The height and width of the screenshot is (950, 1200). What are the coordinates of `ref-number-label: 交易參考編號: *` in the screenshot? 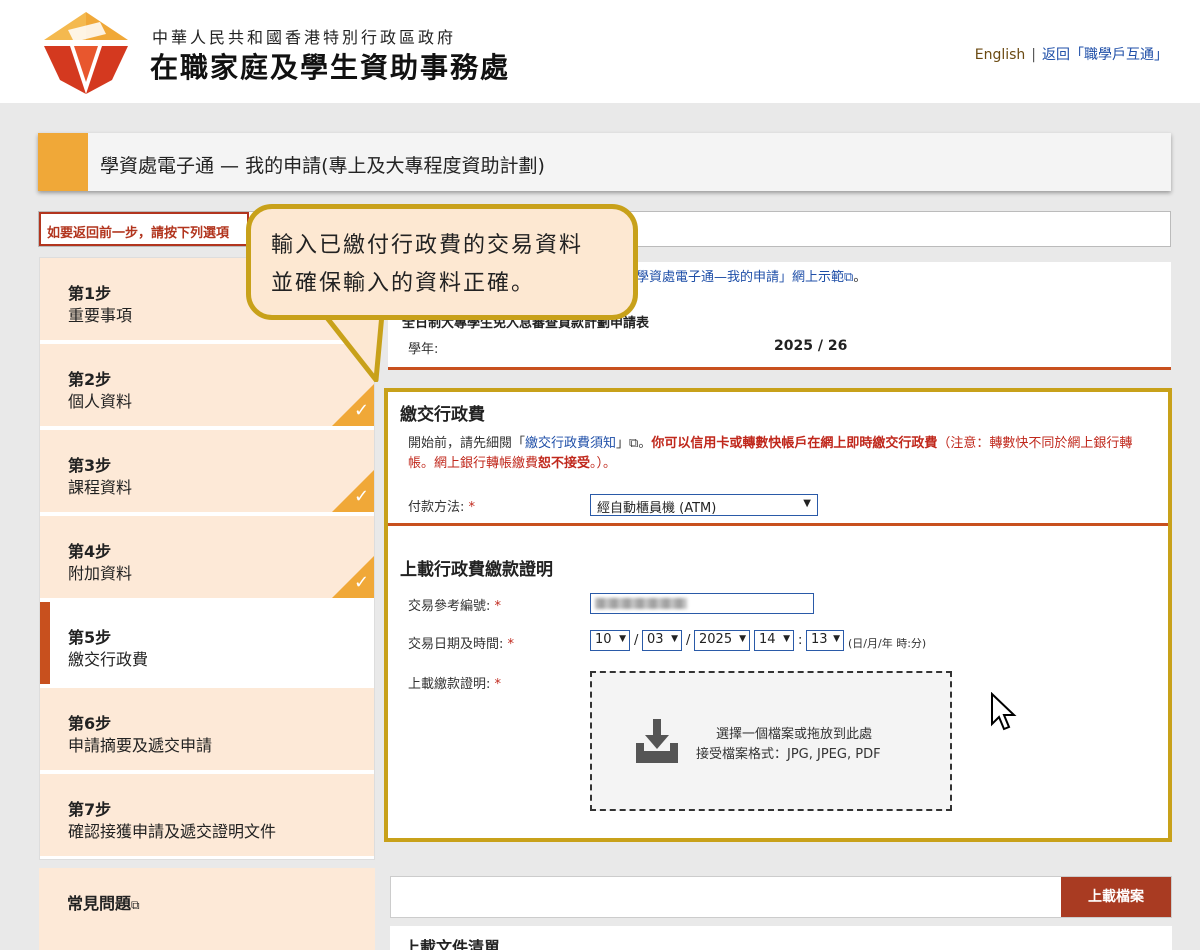 It's located at (455, 606).